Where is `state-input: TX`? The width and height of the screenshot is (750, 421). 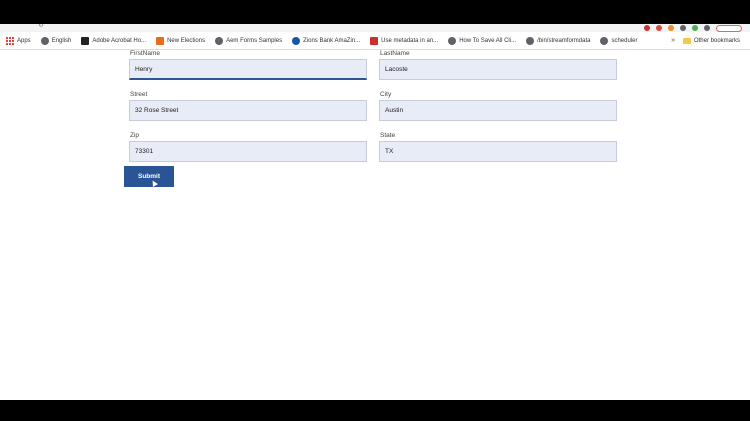 state-input: TX is located at coordinates (498, 151).